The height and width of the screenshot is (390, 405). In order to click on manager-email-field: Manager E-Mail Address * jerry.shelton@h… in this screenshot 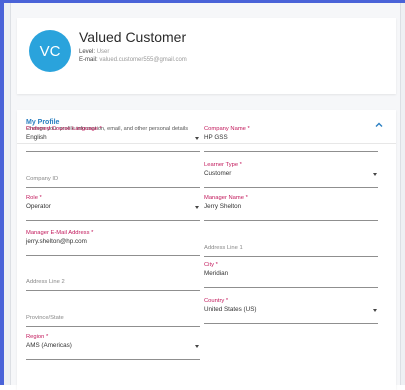, I will do `click(113, 243)`.